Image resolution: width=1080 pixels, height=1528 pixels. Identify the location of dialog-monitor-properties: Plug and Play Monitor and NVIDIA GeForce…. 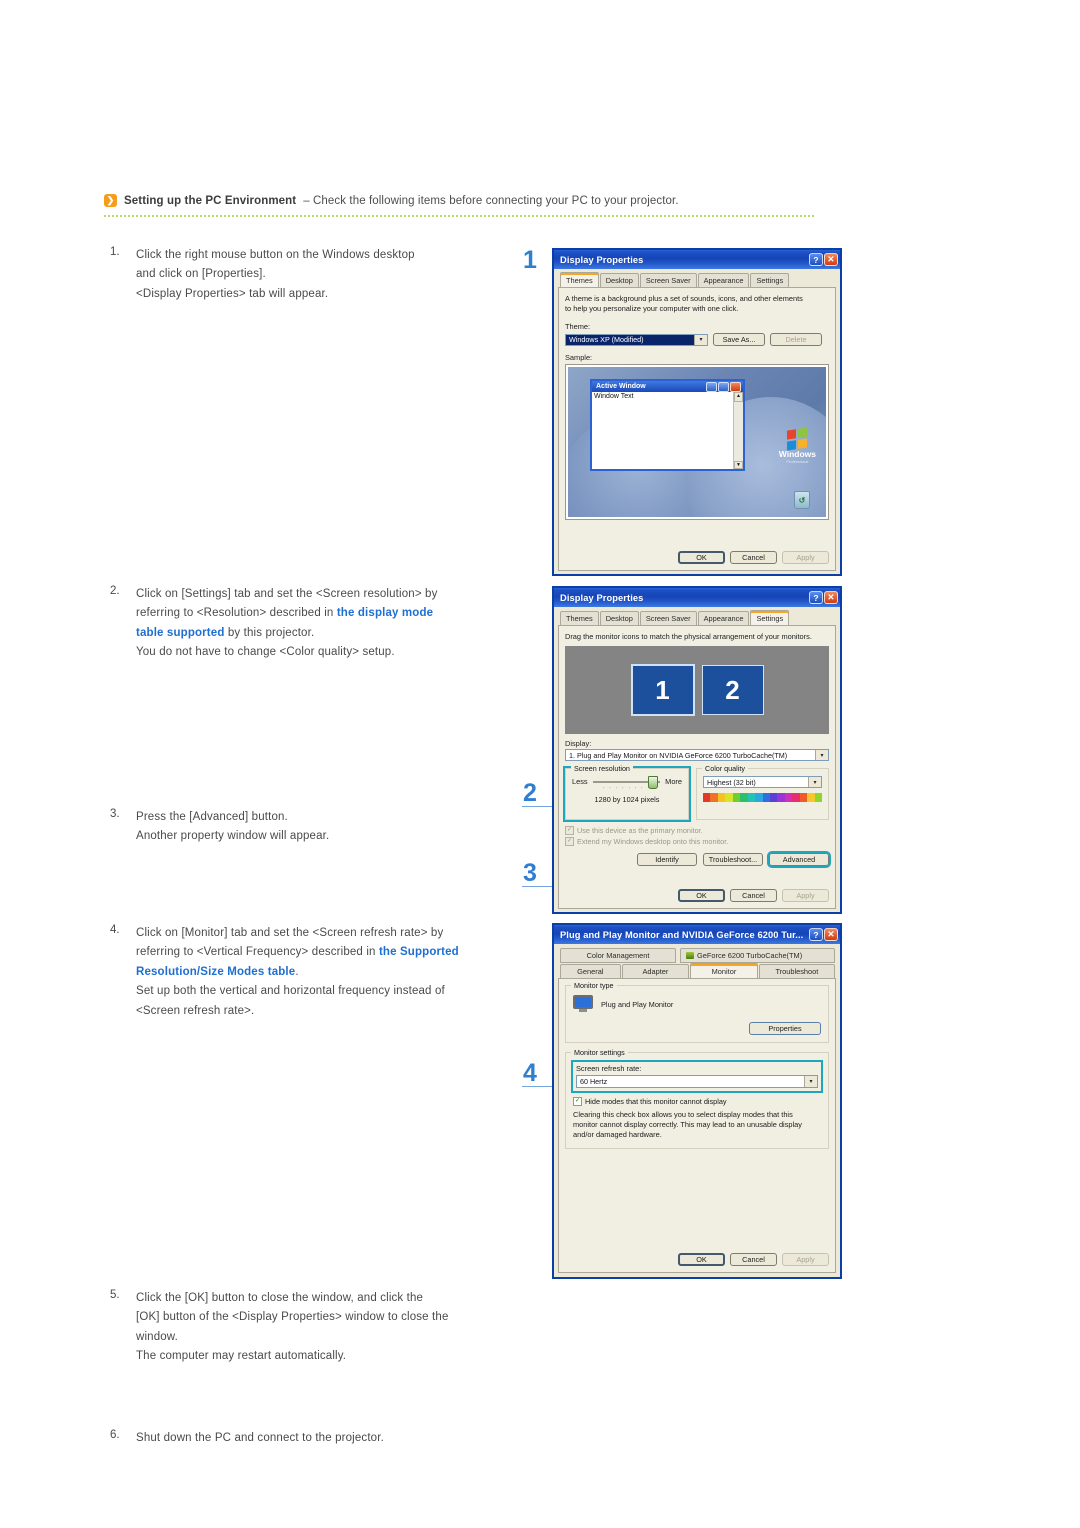
(697, 1101).